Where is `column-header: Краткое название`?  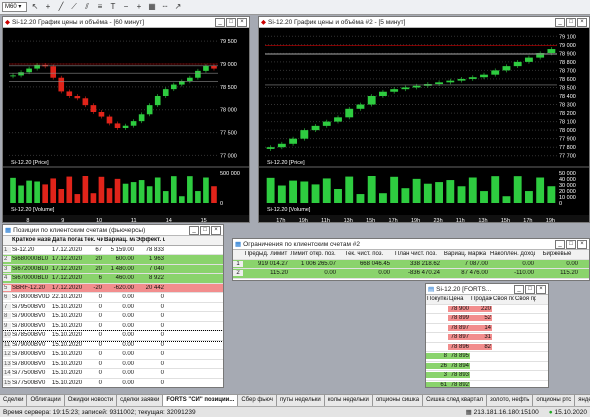
column-header: Краткое название is located at coordinates (31, 240).